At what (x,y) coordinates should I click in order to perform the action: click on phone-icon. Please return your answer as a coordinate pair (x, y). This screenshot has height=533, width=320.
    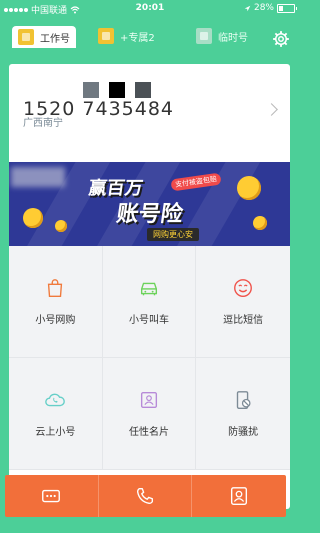
    Looking at the image, I should click on (145, 496).